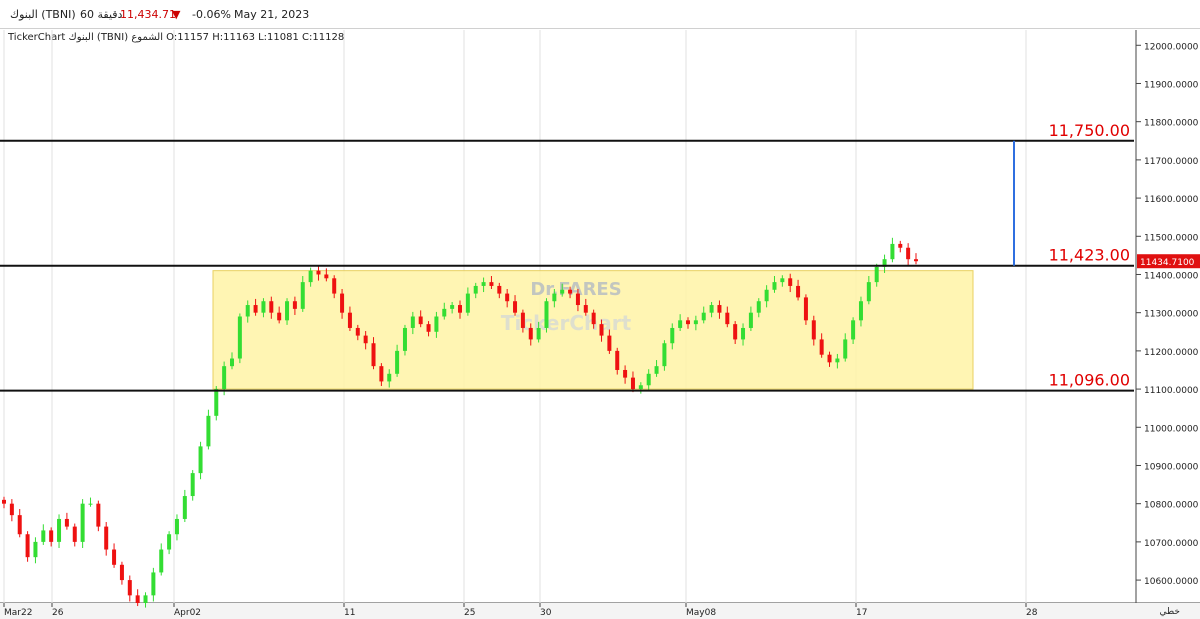 The height and width of the screenshot is (619, 1200). I want to click on y-tick-label: 10900.0000, so click(1171, 467).